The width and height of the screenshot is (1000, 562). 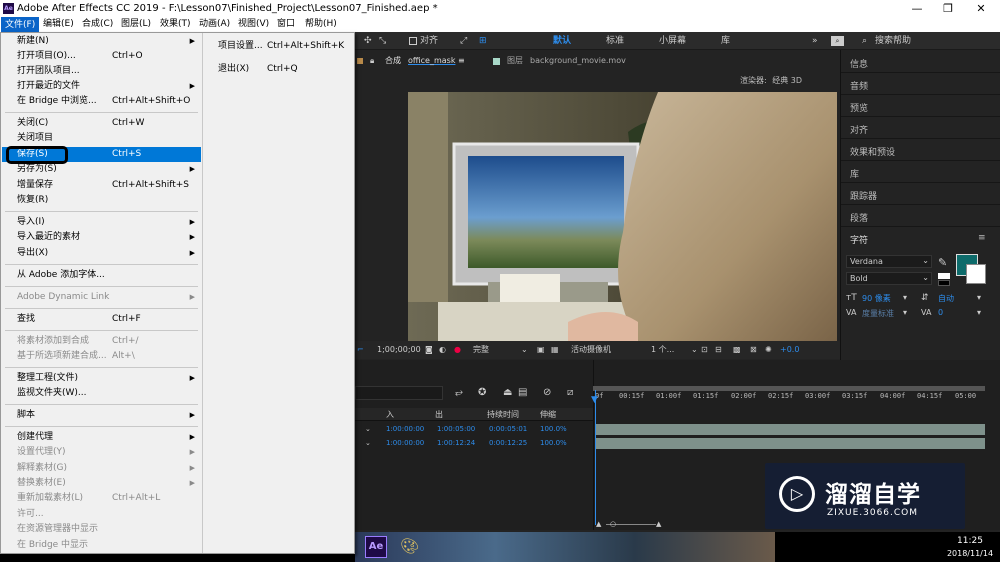 What do you see at coordinates (787, 80) in the screenshot?
I see `renderer-value: 经典 3D` at bounding box center [787, 80].